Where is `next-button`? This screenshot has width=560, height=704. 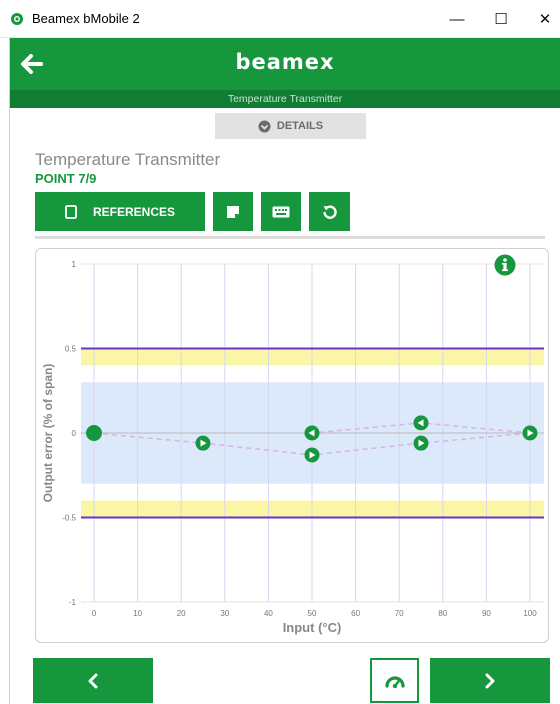 next-button is located at coordinates (490, 680).